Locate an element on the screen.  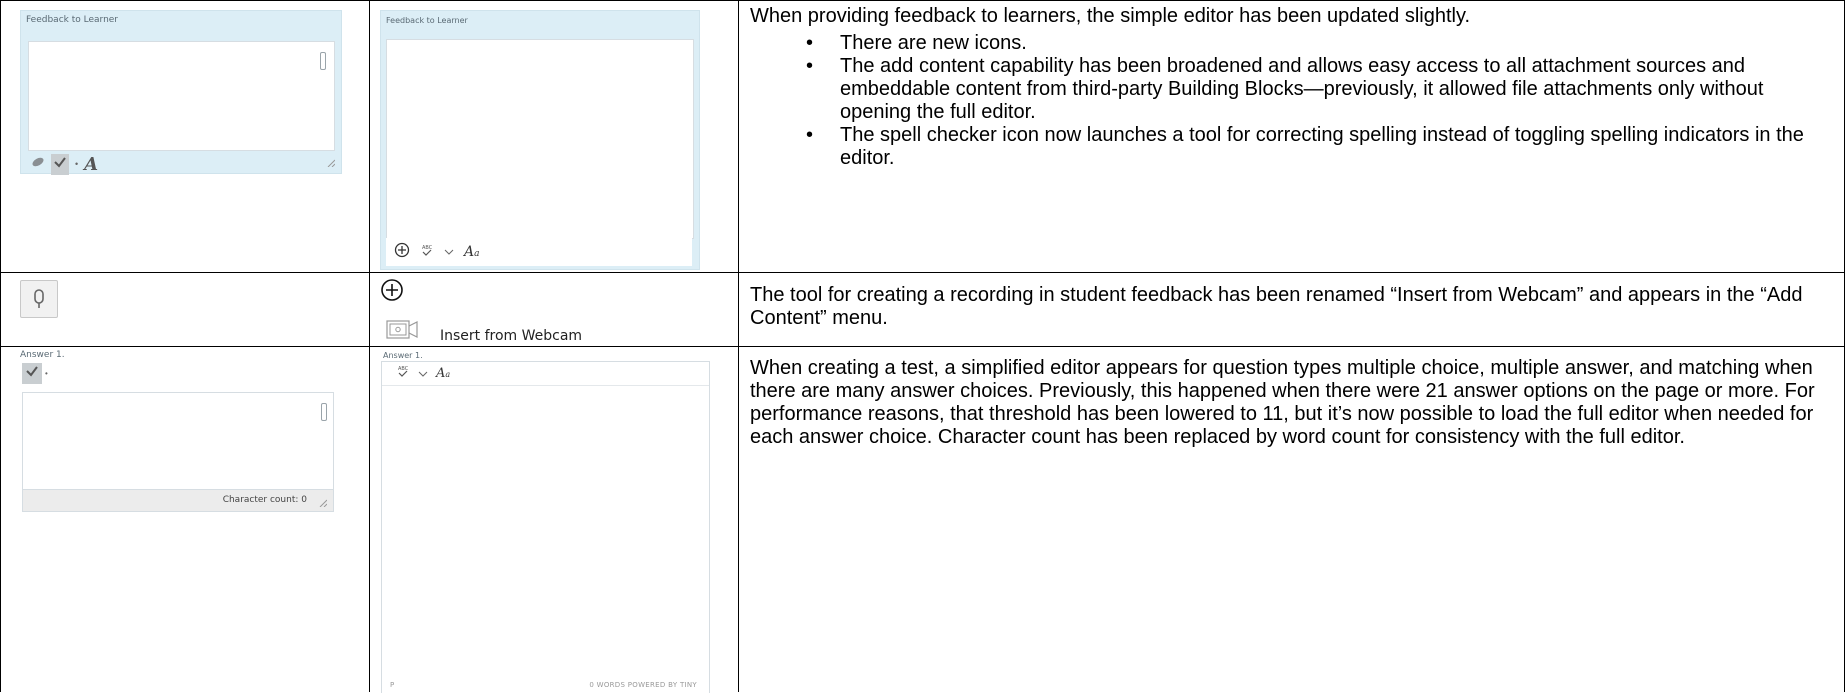
new-feedback-label: Feedback to Learner is located at coordinates (427, 20).